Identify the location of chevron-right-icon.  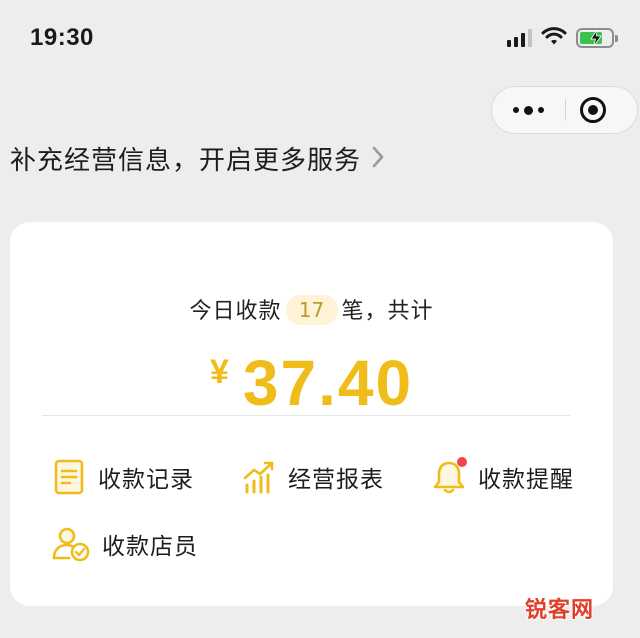
(373, 159).